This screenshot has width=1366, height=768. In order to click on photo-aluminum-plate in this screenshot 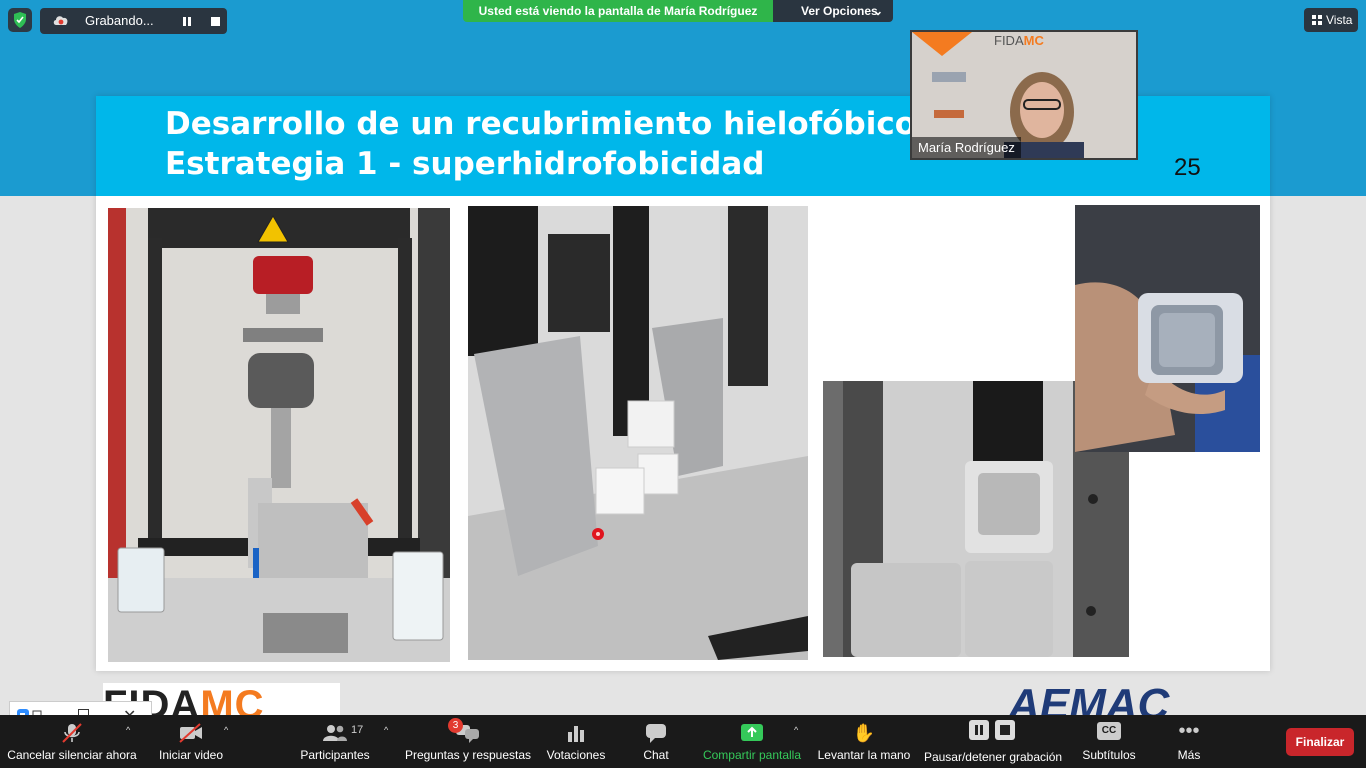, I will do `click(638, 433)`.